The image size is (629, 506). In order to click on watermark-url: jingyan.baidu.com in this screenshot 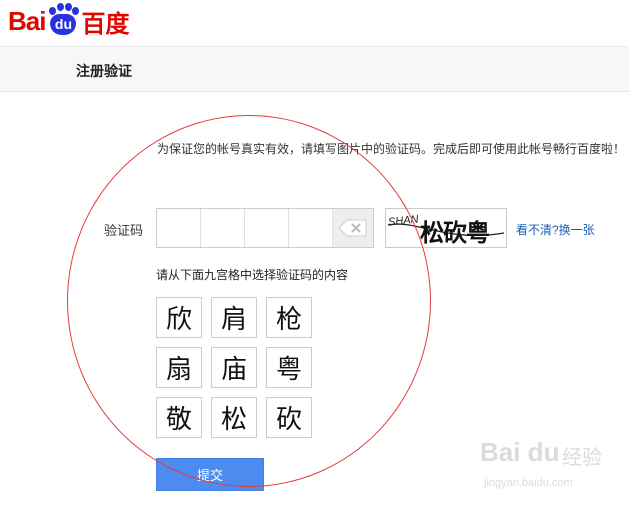, I will do `click(528, 483)`.